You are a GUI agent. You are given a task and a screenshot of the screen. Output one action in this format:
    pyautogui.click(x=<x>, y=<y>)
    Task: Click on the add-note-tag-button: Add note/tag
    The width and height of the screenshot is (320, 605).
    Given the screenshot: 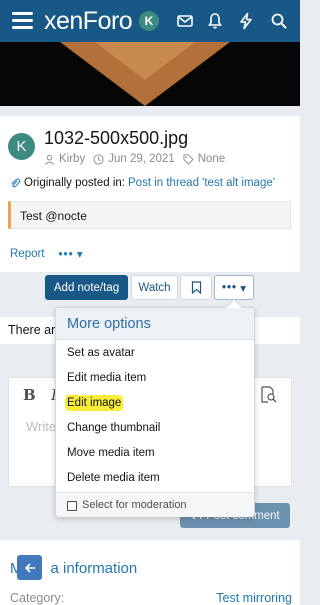 What is the action you would take?
    pyautogui.click(x=86, y=287)
    